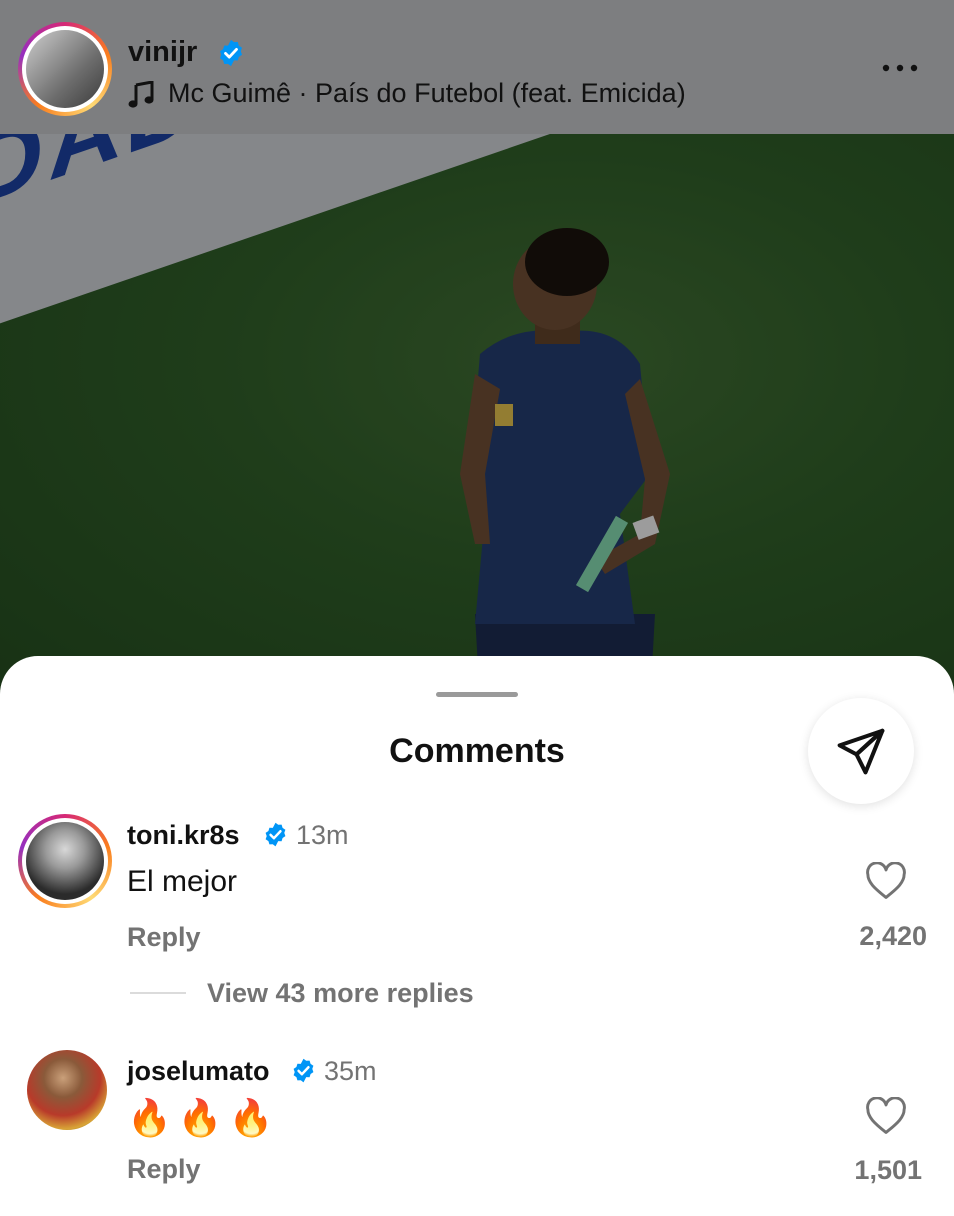  What do you see at coordinates (322, 835) in the screenshot?
I see `comment-timestamp: 13m` at bounding box center [322, 835].